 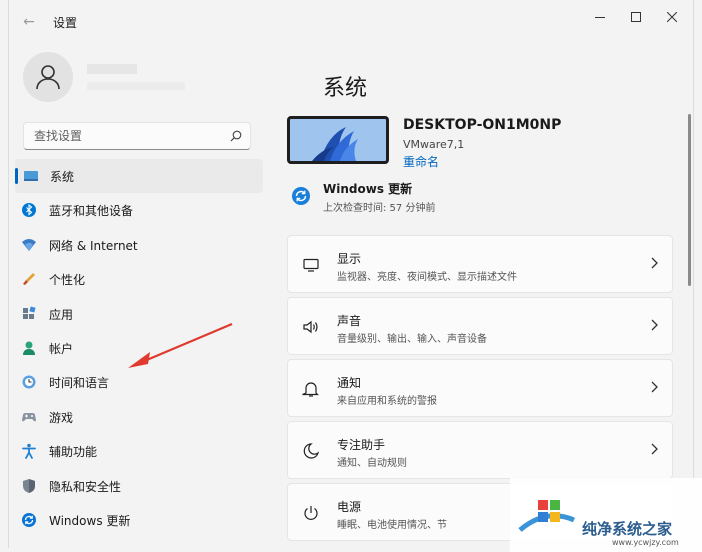 What do you see at coordinates (140, 279) in the screenshot?
I see `sidebar-item-personalization: 个性化` at bounding box center [140, 279].